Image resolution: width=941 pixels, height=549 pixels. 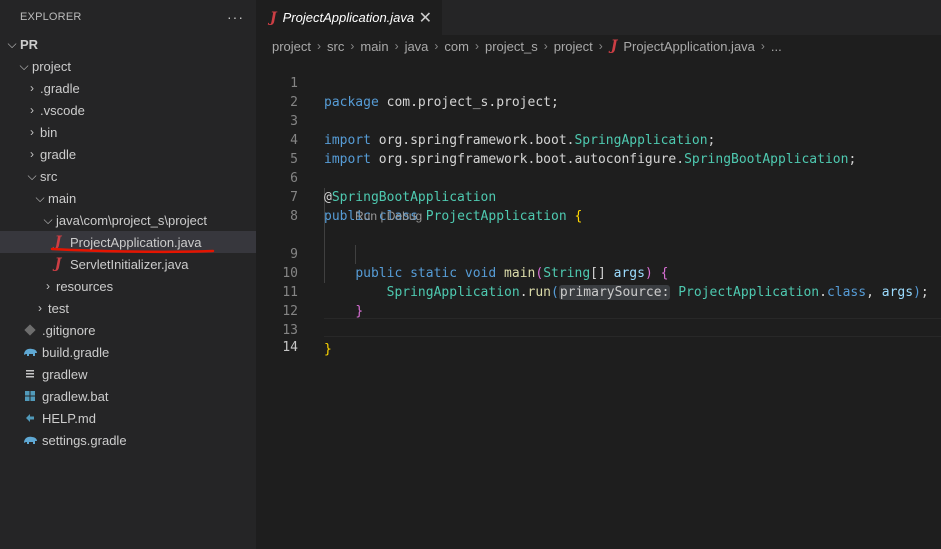 What do you see at coordinates (128, 198) in the screenshot?
I see `tree-folder-main: ⌵ main` at bounding box center [128, 198].